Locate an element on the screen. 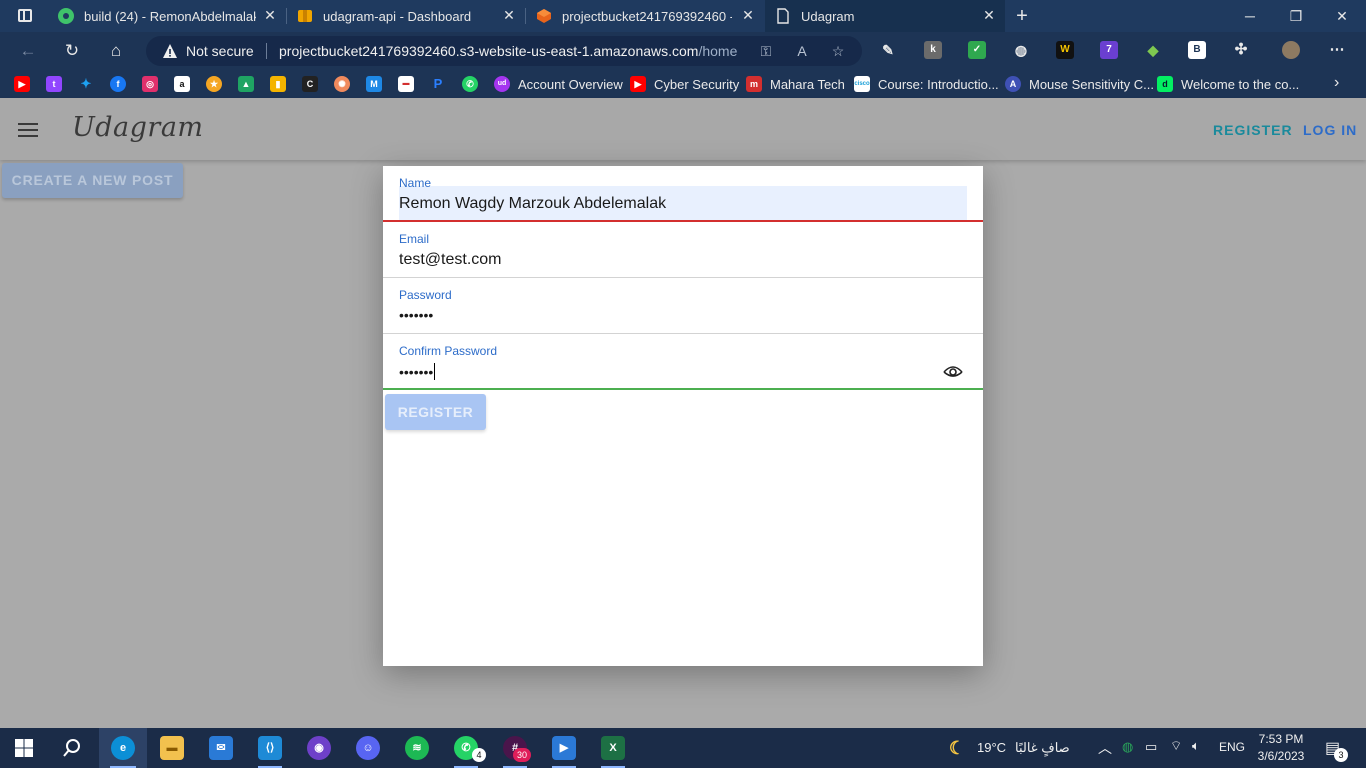 The image size is (1366, 768). tab-actions-button is located at coordinates (24, 16).